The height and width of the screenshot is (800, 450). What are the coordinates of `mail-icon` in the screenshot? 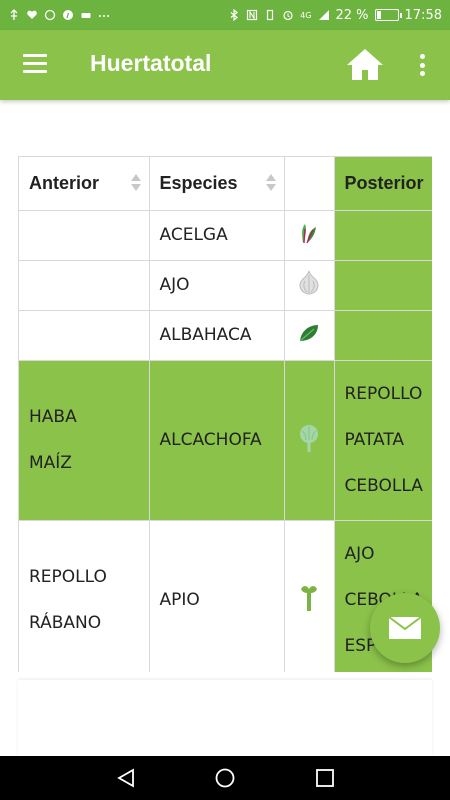 It's located at (405, 628).